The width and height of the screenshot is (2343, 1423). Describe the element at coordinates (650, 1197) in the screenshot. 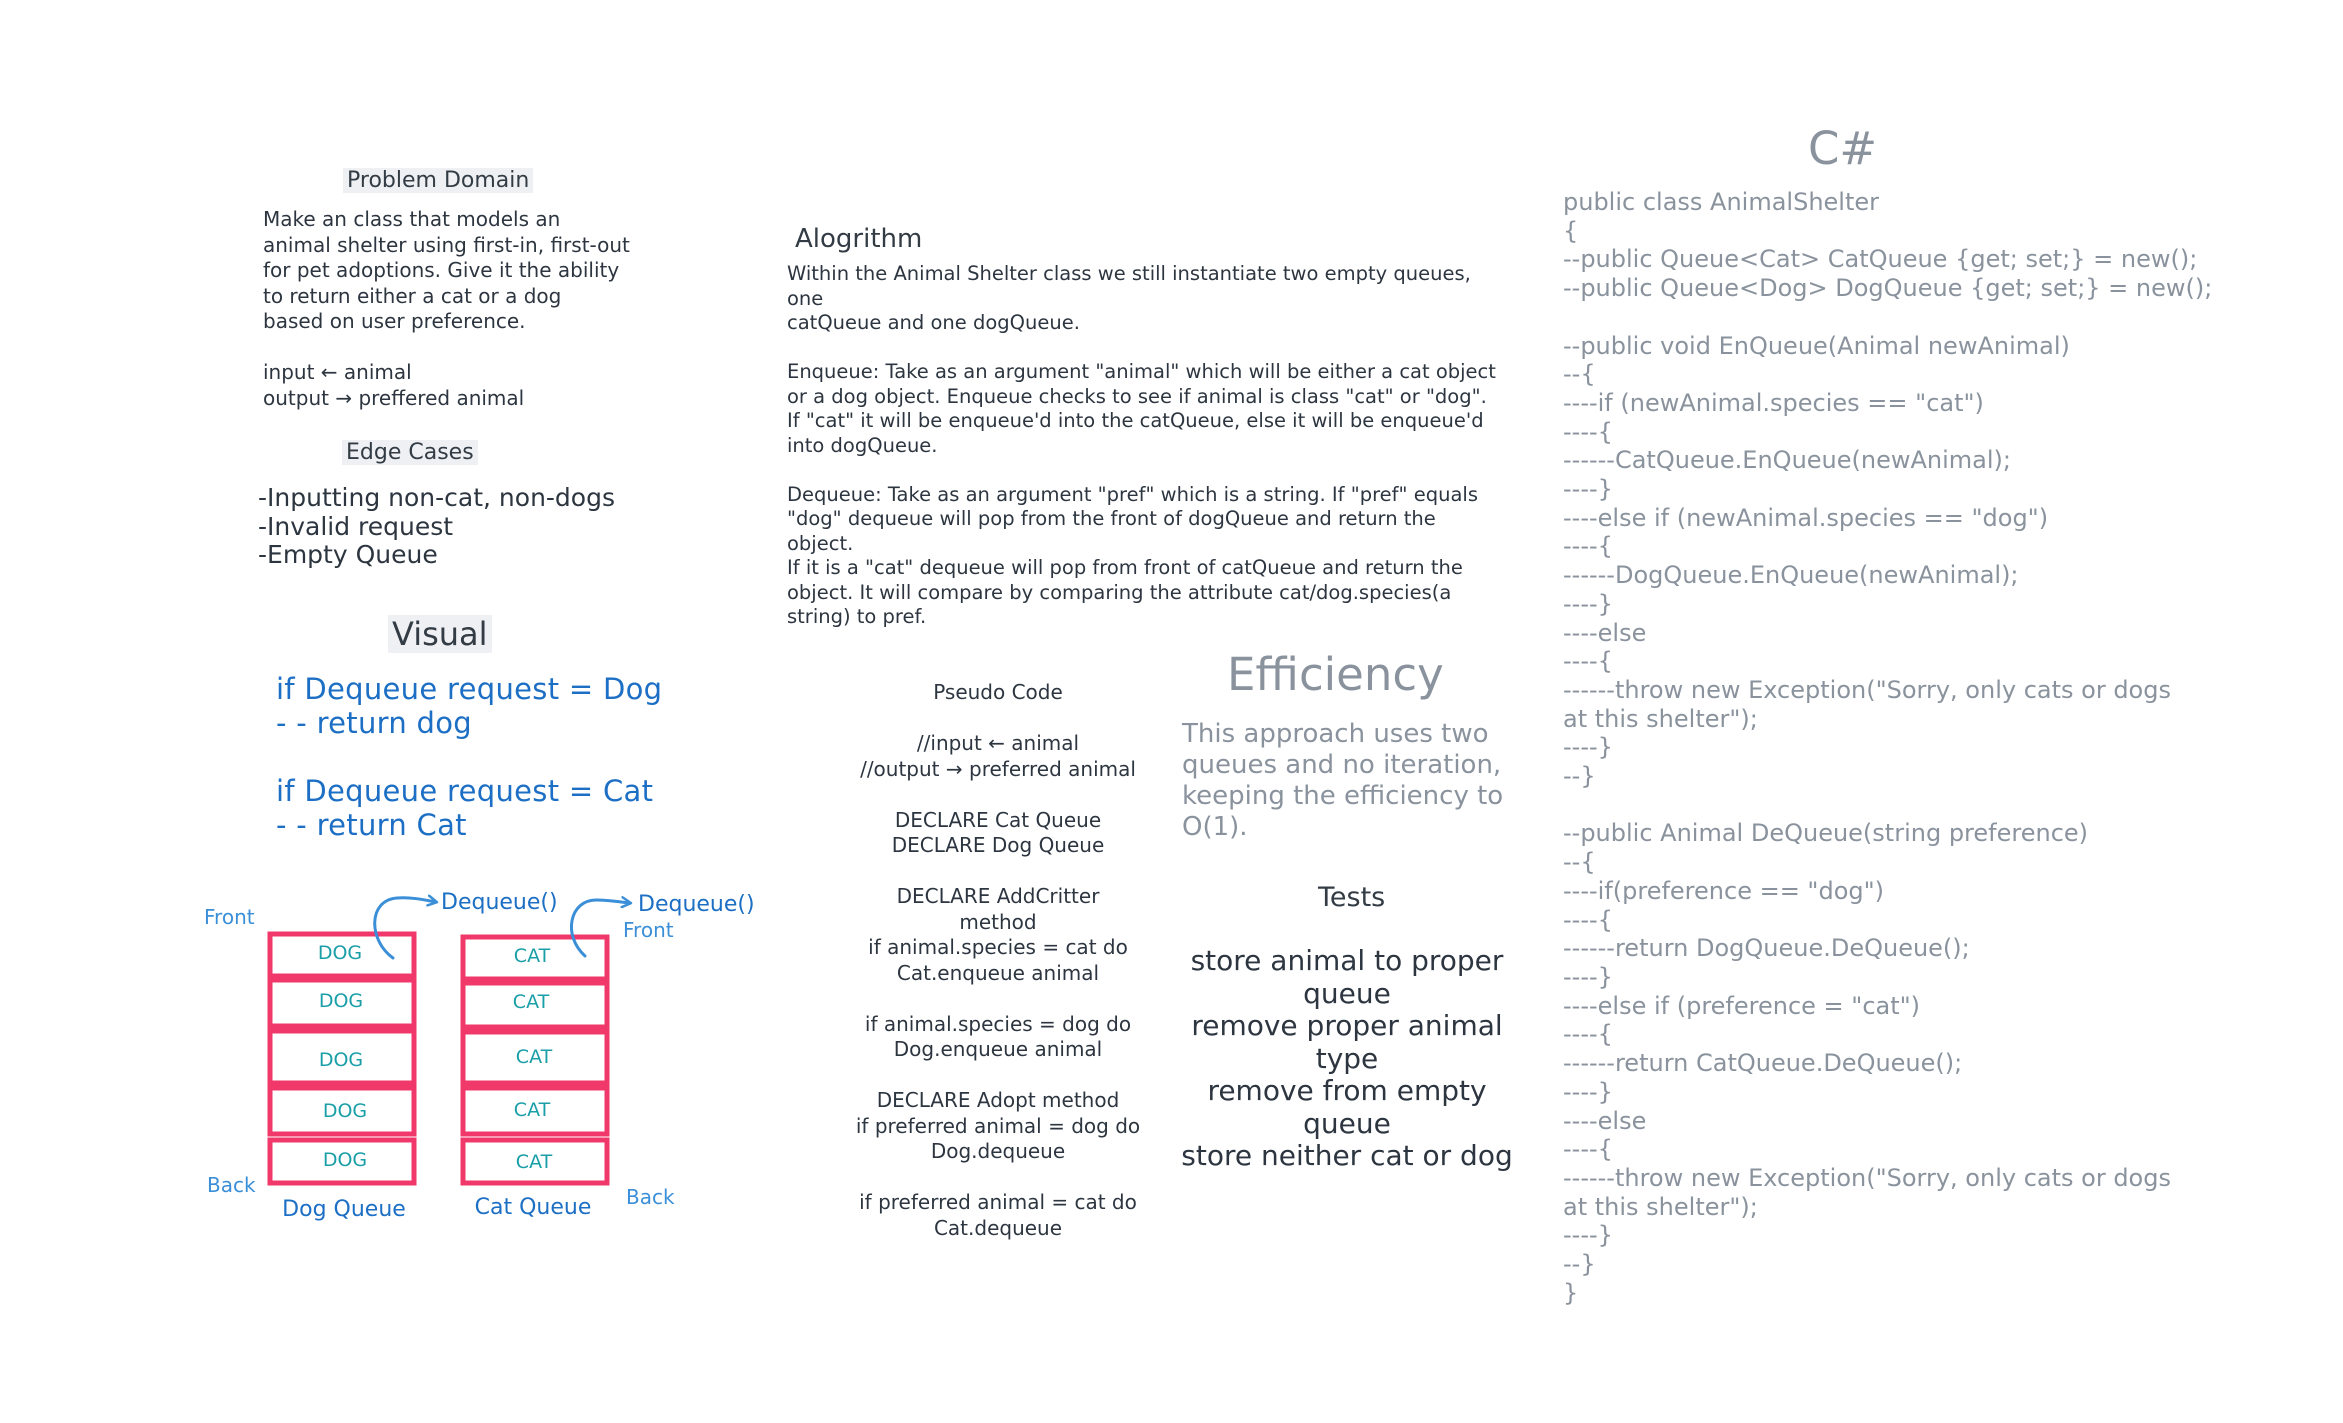

I see `cat-back-label: Back` at that location.